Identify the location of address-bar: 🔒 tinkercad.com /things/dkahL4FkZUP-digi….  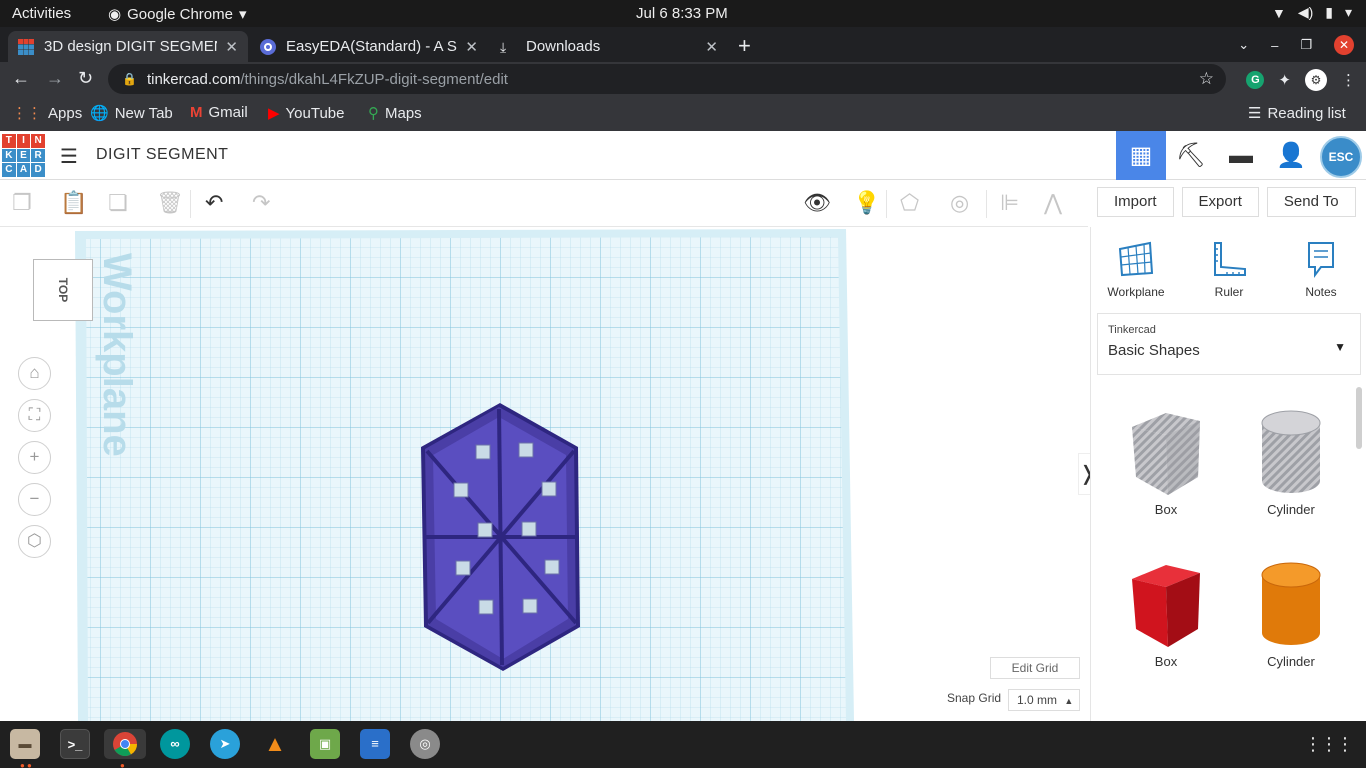
(667, 79).